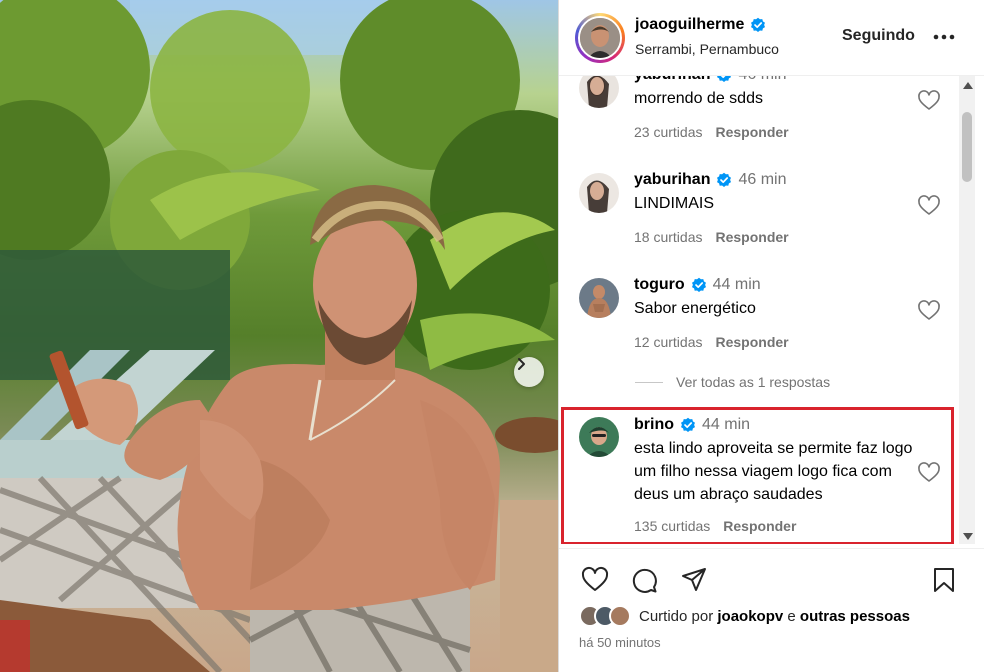  Describe the element at coordinates (711, 237) in the screenshot. I see `comment-meta: 18 curtidas Responder` at that location.